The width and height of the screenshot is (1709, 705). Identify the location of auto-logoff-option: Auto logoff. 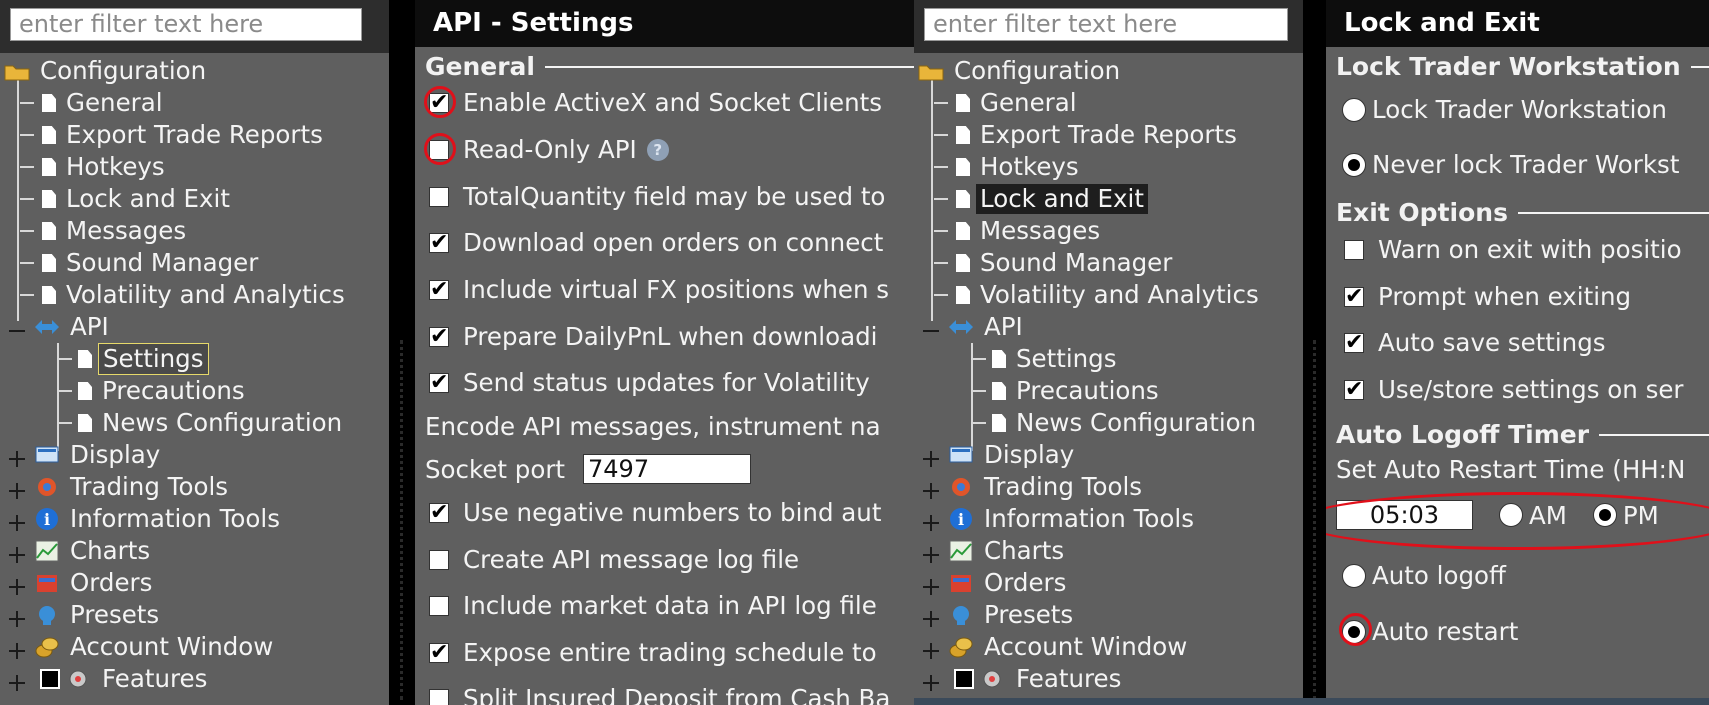
(1424, 575).